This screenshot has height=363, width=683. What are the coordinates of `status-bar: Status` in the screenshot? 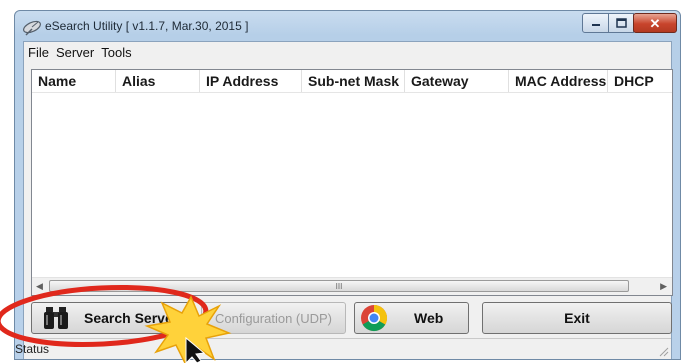 It's located at (343, 348).